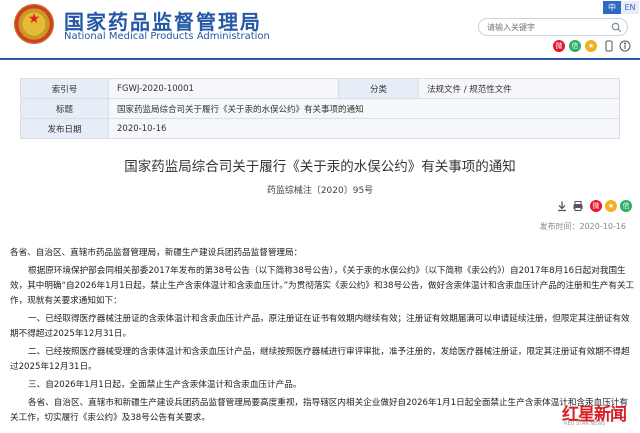  I want to click on meta-value: 国家药监局综合司关于履行《关于汞的水俣公约》有关事项的通知, so click(364, 108).